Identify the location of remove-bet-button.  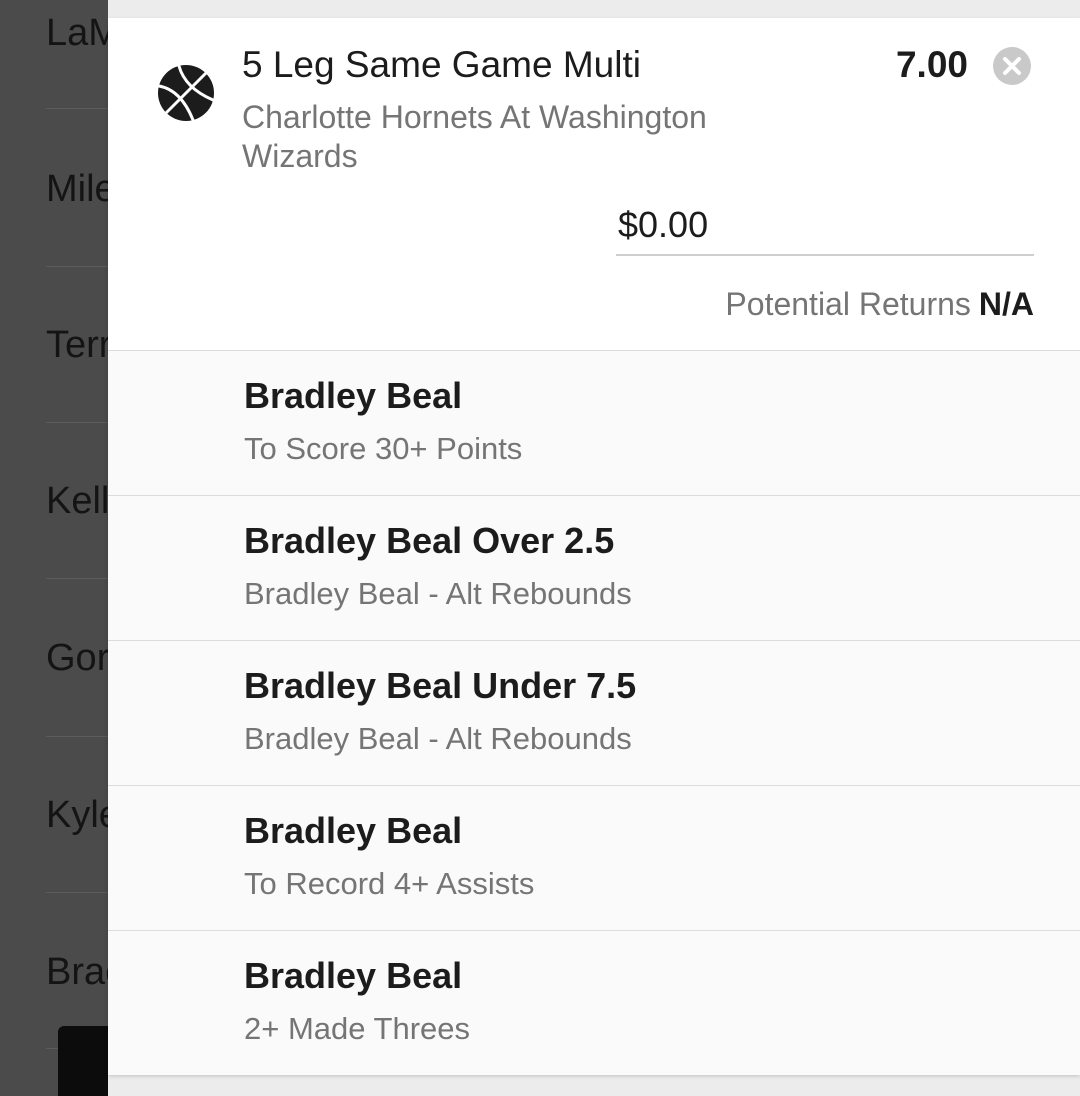
(1012, 66).